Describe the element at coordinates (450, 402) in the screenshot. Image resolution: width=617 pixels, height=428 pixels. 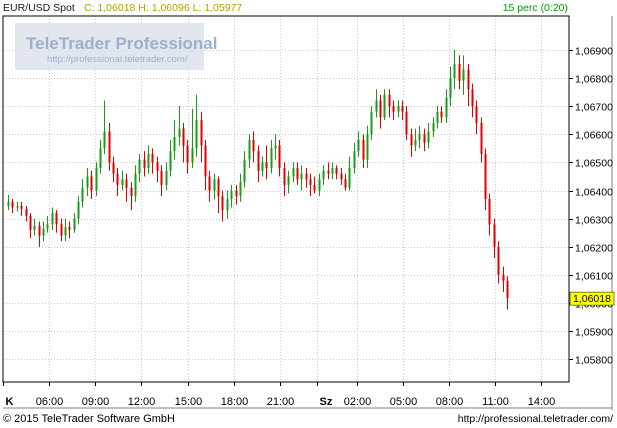
I see `x-tick-label: 08:00` at that location.